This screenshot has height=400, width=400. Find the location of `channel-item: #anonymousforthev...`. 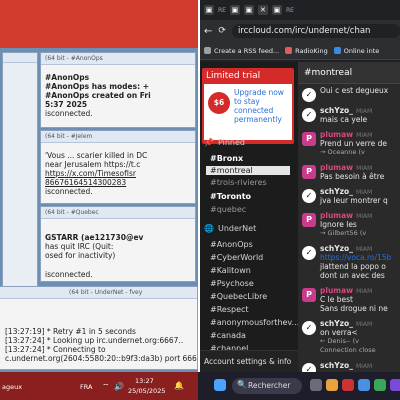

channel-item: #anonymousforthev... is located at coordinates (254, 322).